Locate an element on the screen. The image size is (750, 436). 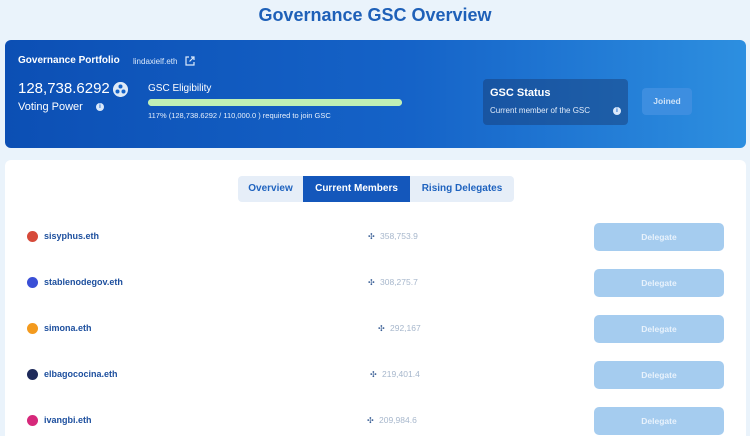
portfolio-title: Governance Portfolio is located at coordinates (69, 60).